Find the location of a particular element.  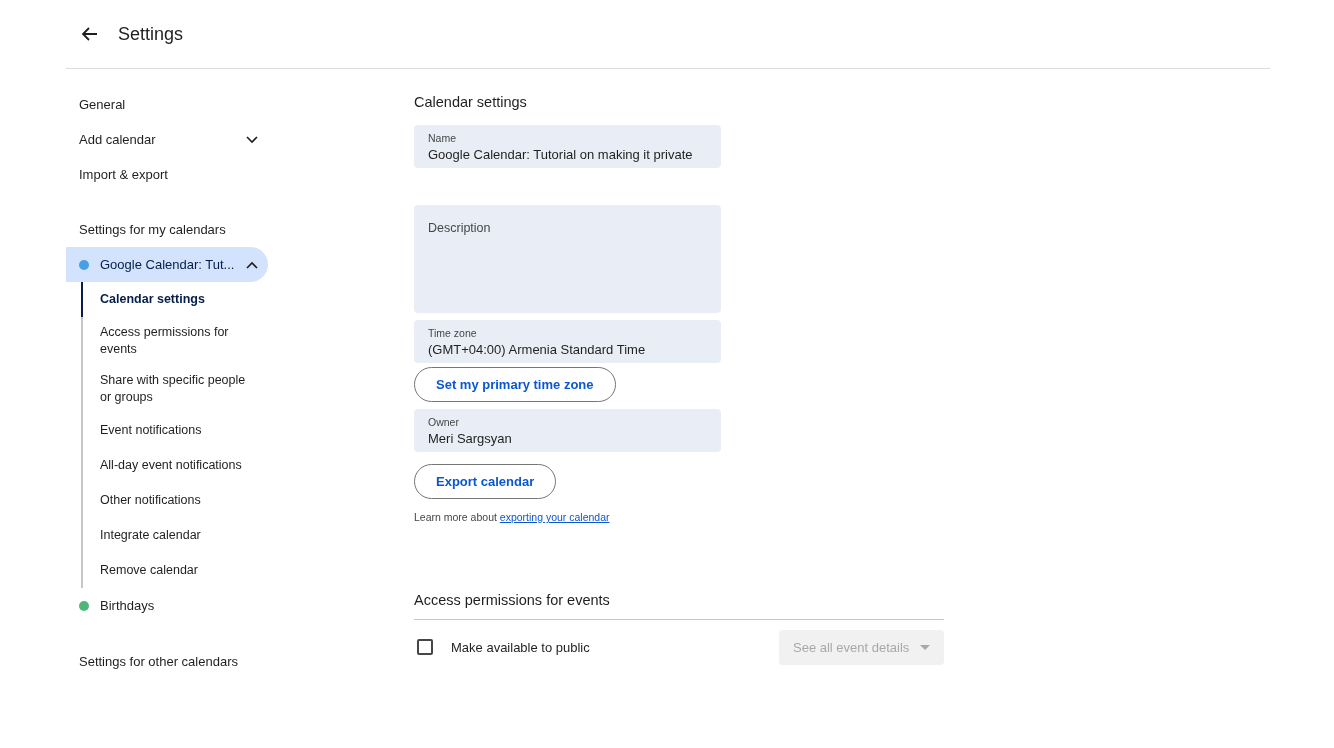

description-field: Description is located at coordinates (567, 259).